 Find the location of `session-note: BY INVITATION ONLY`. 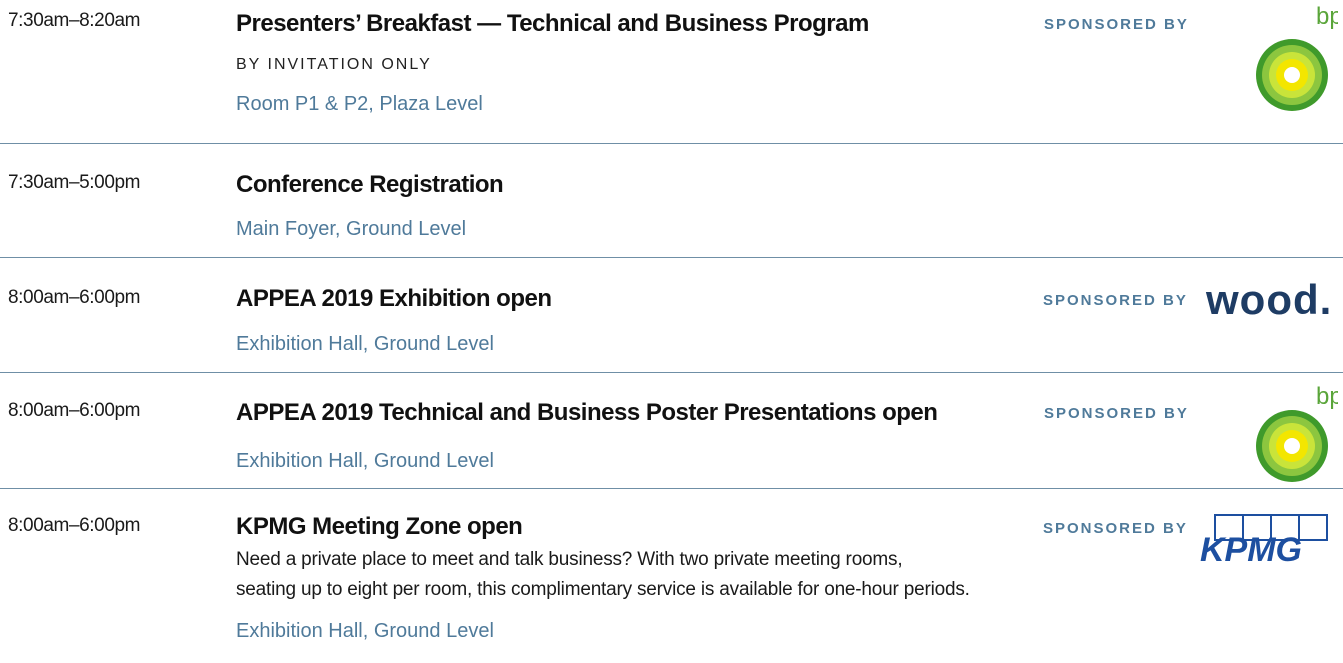

session-note: BY INVITATION ONLY is located at coordinates (334, 64).